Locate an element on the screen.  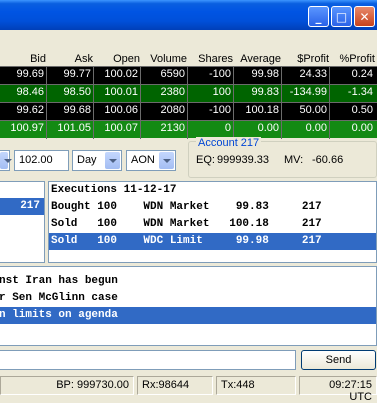
account-list-item: 217 is located at coordinates (22, 206).